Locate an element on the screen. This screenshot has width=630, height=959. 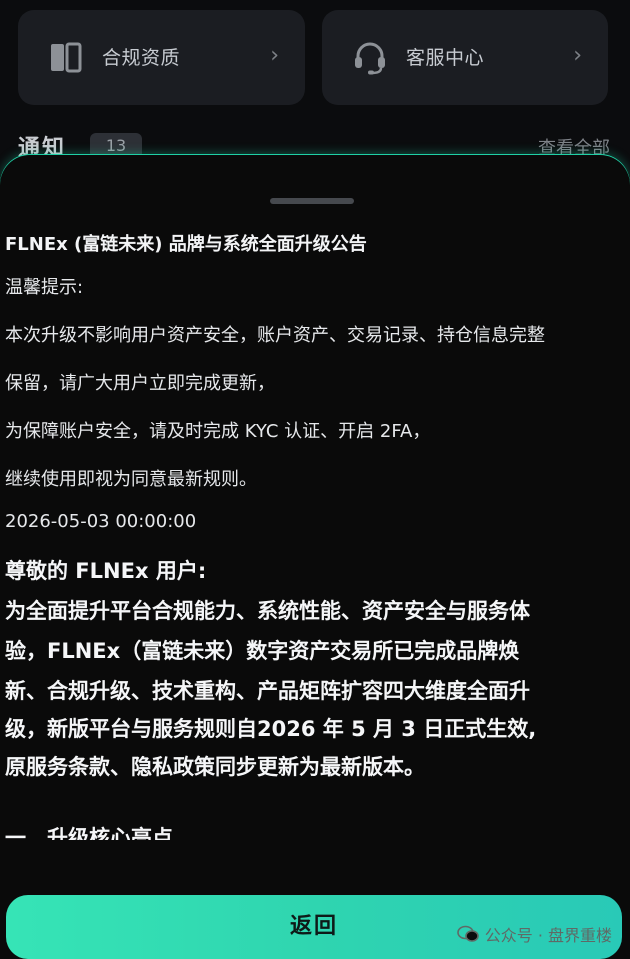
sheet-drag-handle is located at coordinates (312, 201).